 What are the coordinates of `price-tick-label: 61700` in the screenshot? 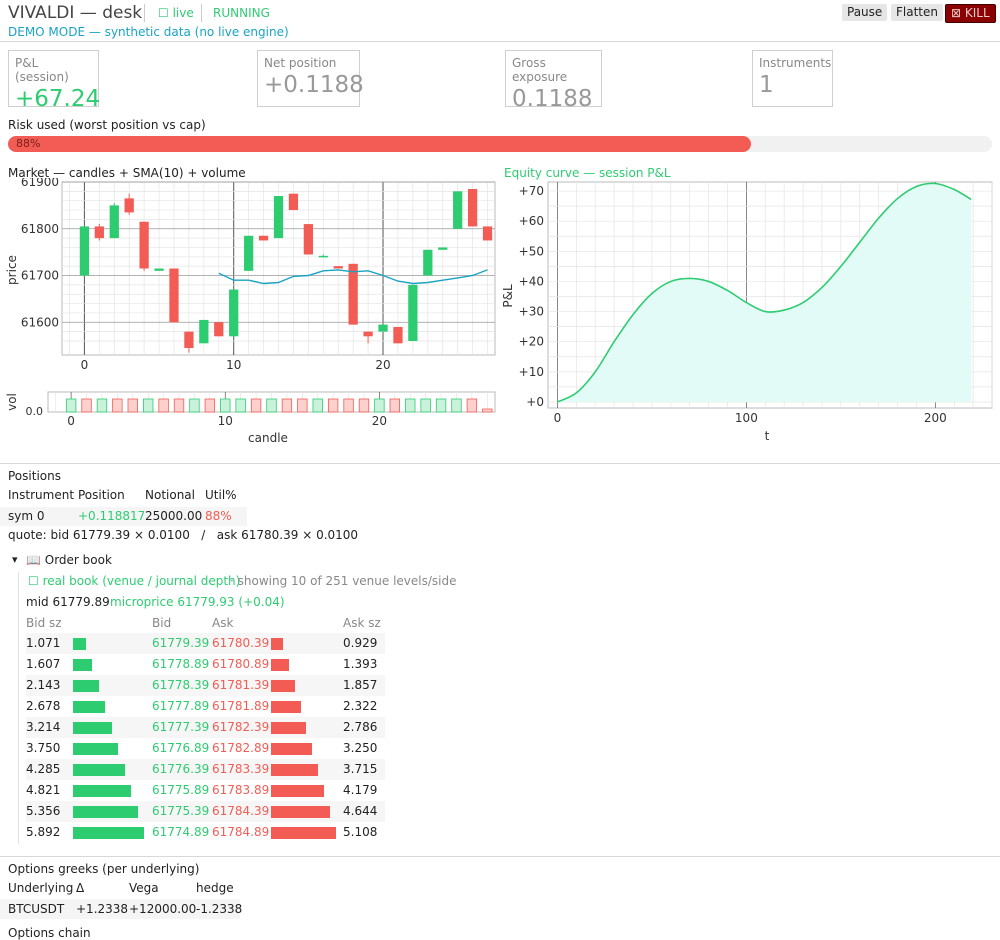 It's located at (40, 276).